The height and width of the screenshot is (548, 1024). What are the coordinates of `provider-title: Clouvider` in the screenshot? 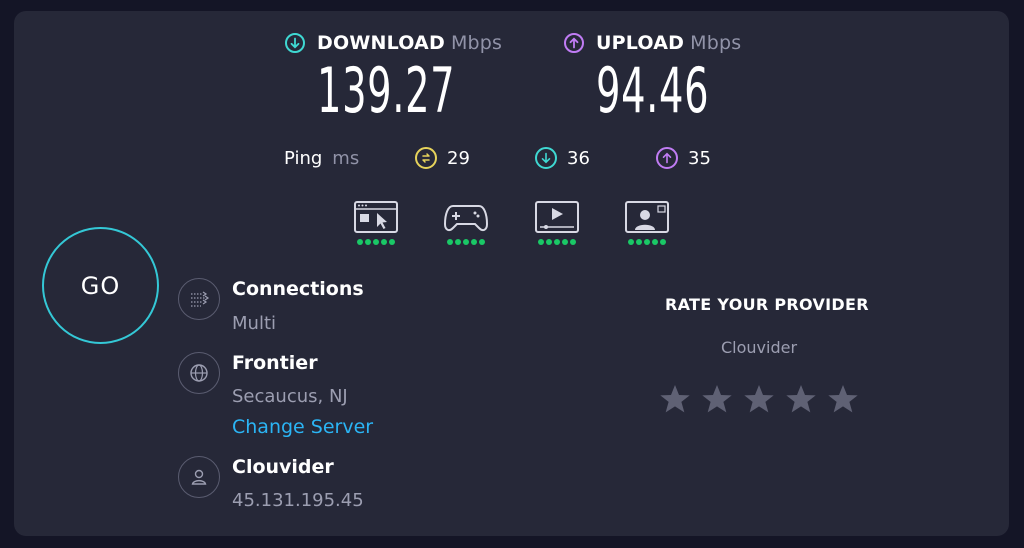 It's located at (283, 467).